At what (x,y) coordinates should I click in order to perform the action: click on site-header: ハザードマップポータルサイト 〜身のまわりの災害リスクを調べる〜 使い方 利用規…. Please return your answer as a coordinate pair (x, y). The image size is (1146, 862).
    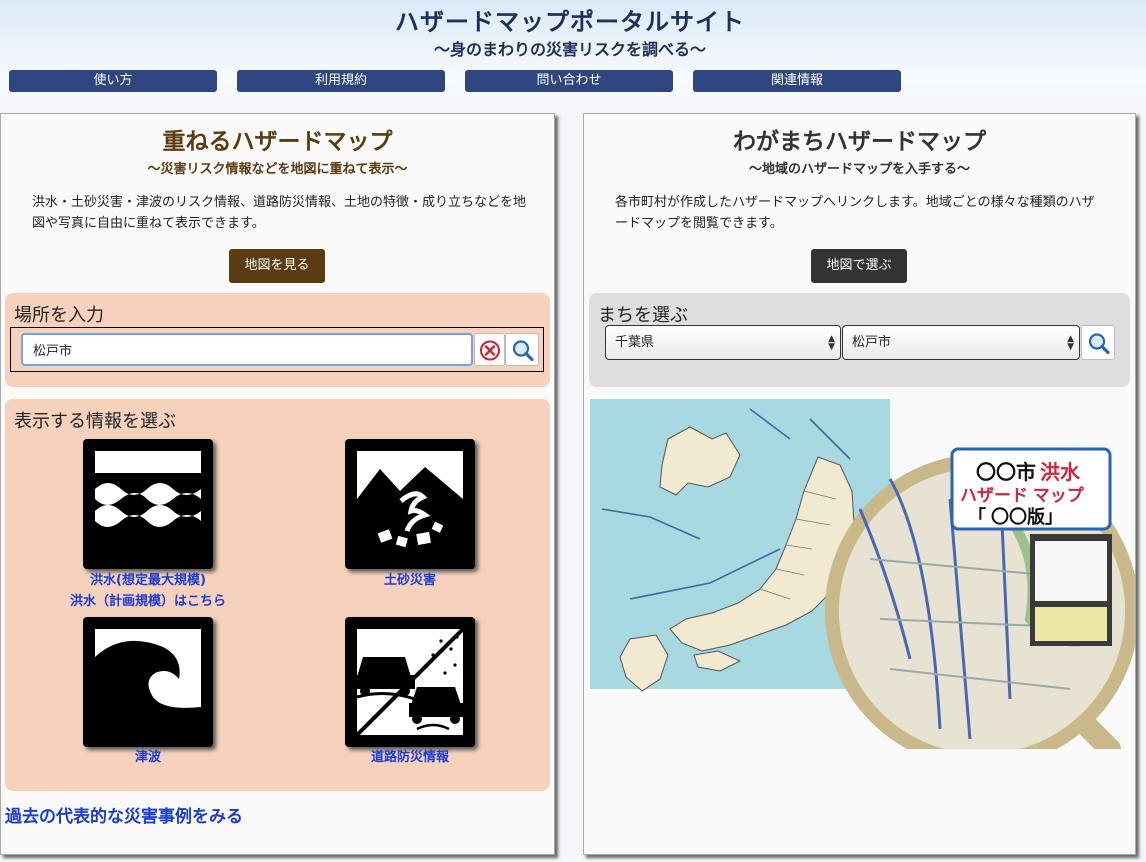
    Looking at the image, I should click on (573, 56).